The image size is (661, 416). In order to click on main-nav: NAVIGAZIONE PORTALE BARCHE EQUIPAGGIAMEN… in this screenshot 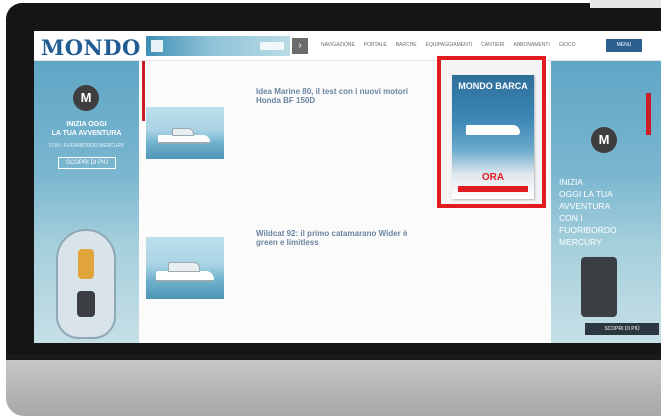, I will do `click(448, 45)`.